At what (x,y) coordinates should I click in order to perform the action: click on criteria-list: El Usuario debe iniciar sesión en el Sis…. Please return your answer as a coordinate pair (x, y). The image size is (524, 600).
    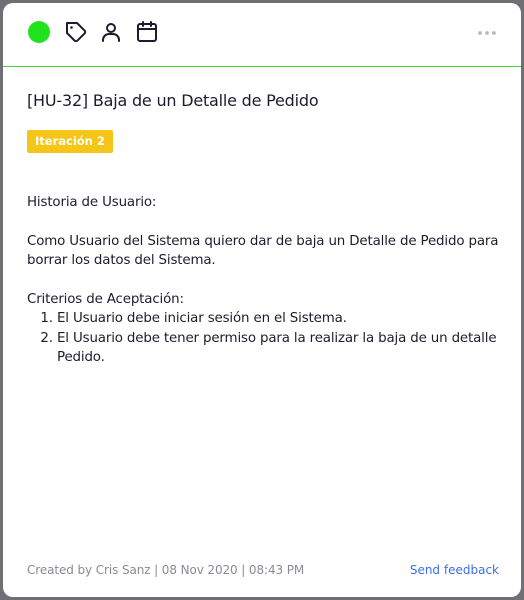
    Looking at the image, I should click on (266, 338).